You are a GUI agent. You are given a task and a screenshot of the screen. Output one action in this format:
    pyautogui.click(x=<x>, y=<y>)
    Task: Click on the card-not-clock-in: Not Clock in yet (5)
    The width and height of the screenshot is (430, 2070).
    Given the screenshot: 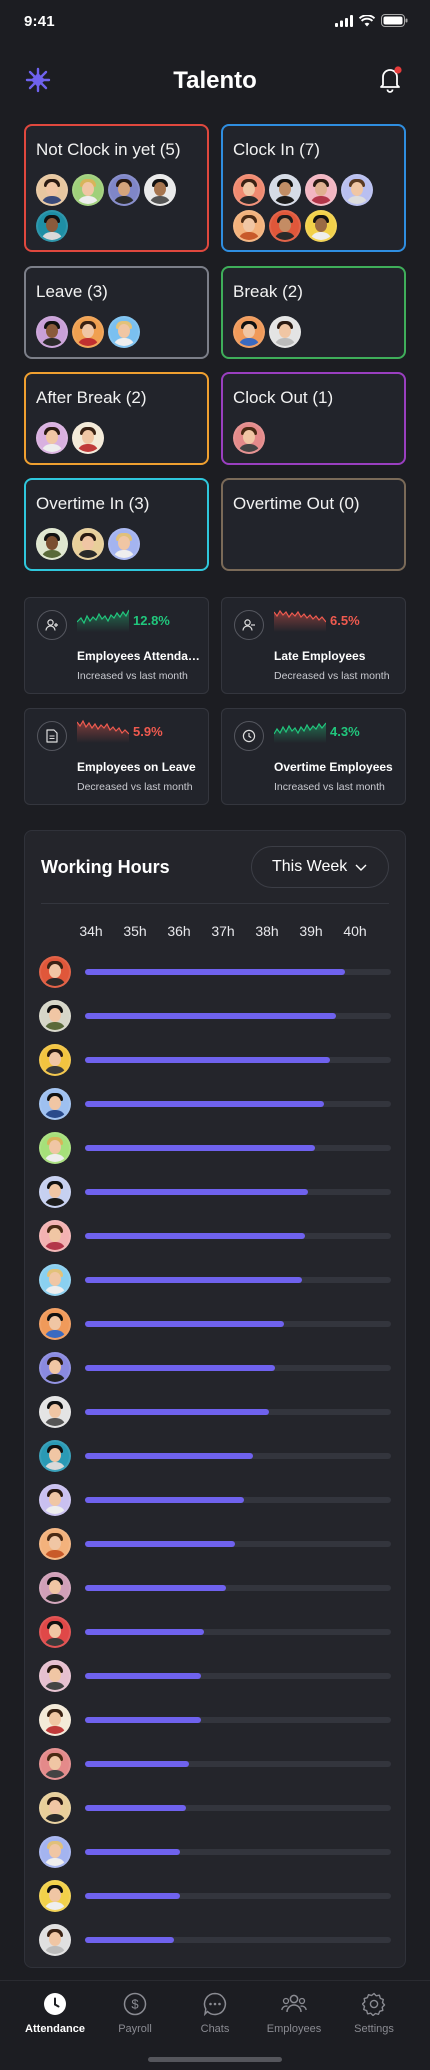 What is the action you would take?
    pyautogui.click(x=116, y=188)
    